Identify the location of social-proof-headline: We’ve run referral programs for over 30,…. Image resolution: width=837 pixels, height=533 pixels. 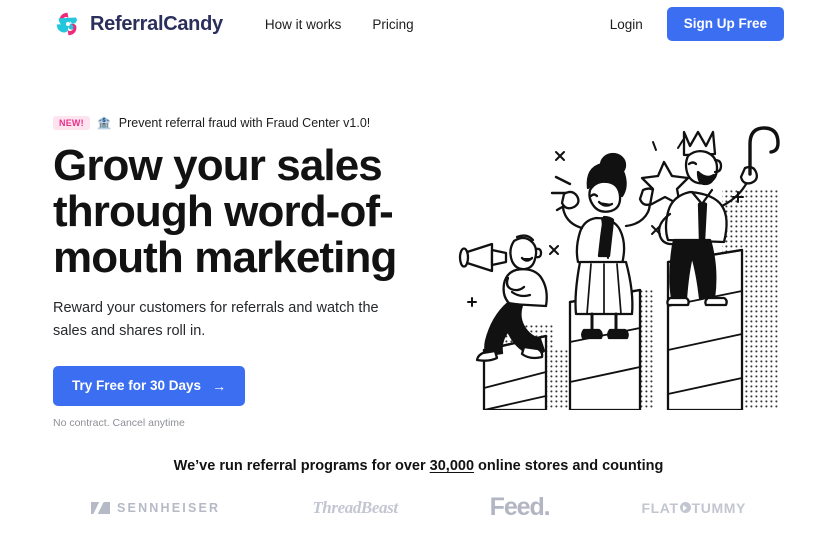
(418, 466).